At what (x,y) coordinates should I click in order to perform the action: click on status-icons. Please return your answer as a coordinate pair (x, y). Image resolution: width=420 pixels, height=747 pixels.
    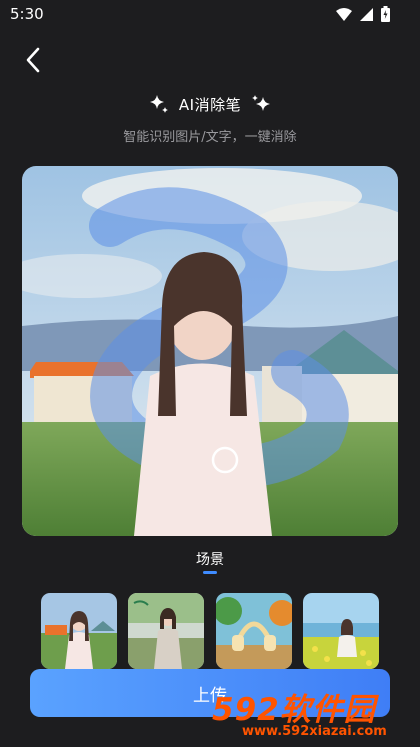
    Looking at the image, I should click on (363, 14).